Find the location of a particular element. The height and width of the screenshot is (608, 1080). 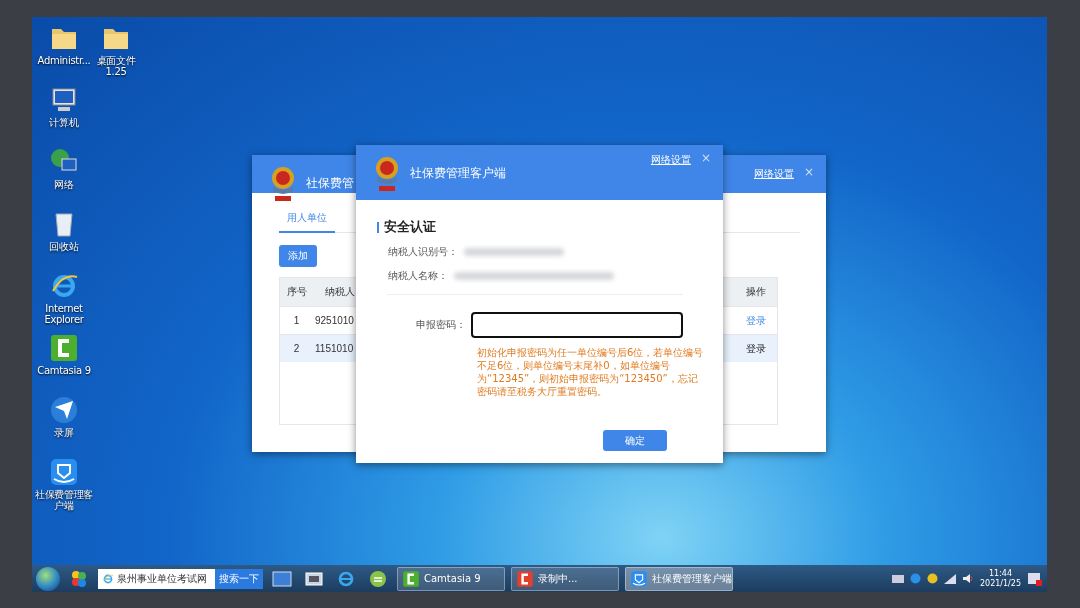

search-button: 搜索一下 is located at coordinates (239, 578).